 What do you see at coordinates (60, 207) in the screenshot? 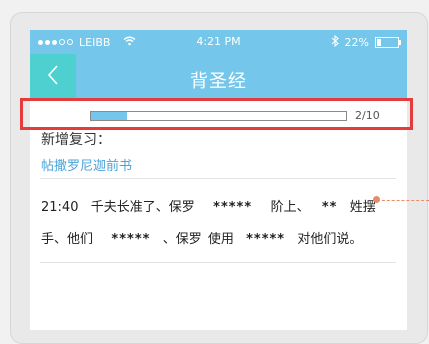
I see `verse-time: 21:40` at bounding box center [60, 207].